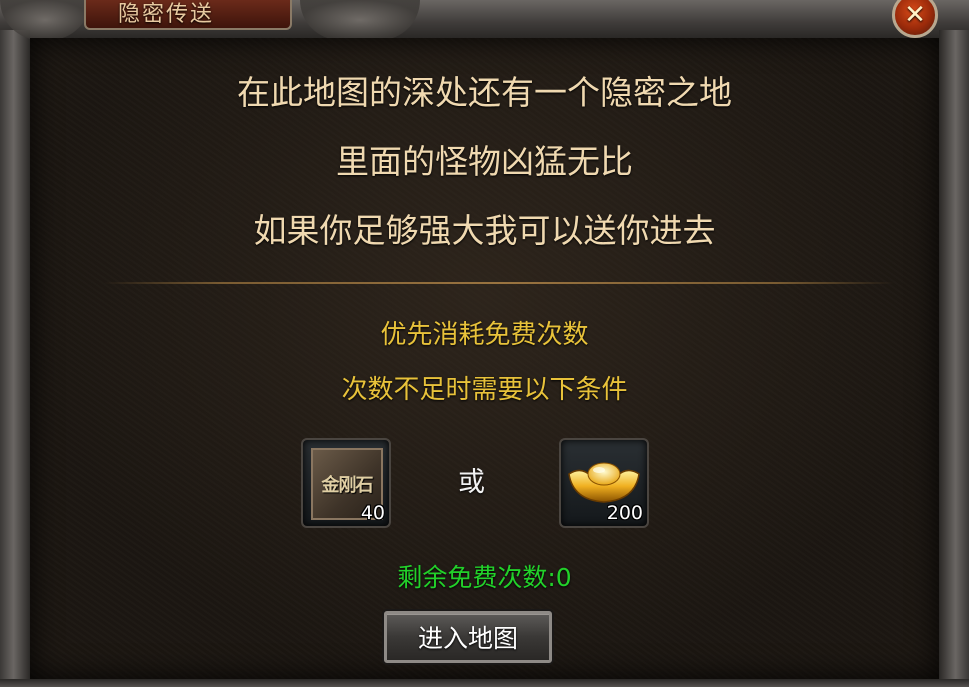 The height and width of the screenshot is (687, 969). I want to click on intro-line-2: 里面的怪物凶猛无比, so click(484, 161).